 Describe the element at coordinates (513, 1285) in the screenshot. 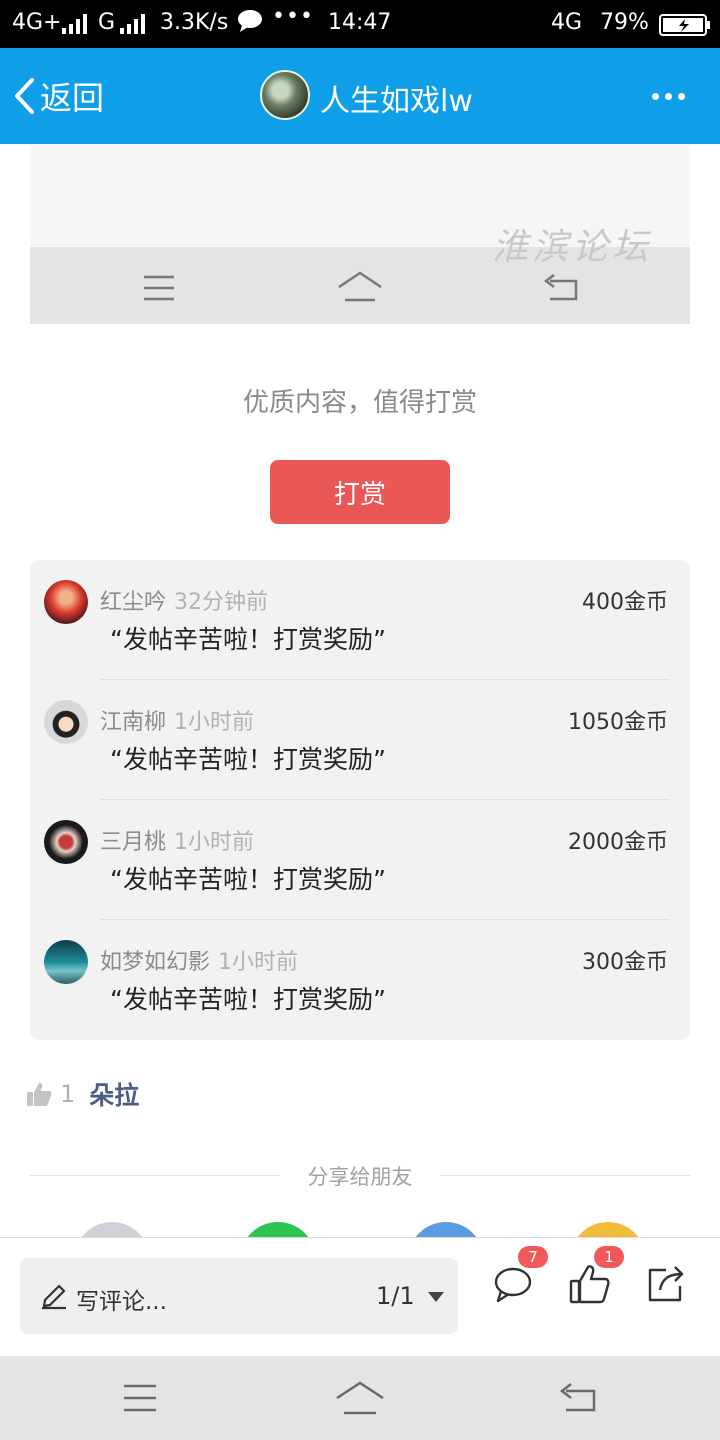

I see `comment-bubble-icon` at that location.